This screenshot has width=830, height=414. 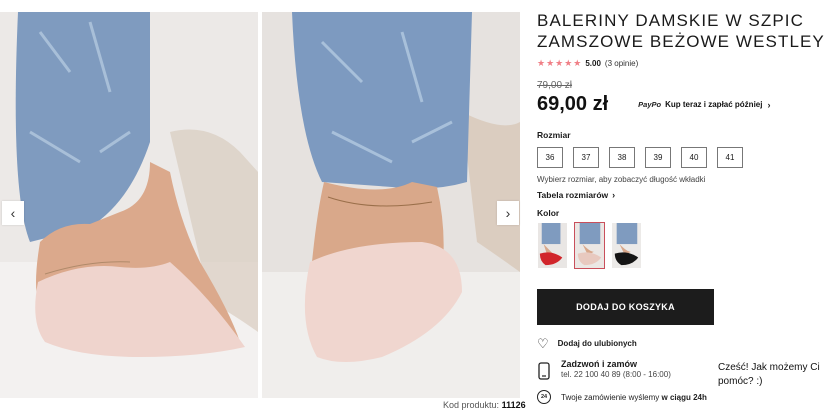 What do you see at coordinates (658, 157) in the screenshot?
I see `size-option: 39` at bounding box center [658, 157].